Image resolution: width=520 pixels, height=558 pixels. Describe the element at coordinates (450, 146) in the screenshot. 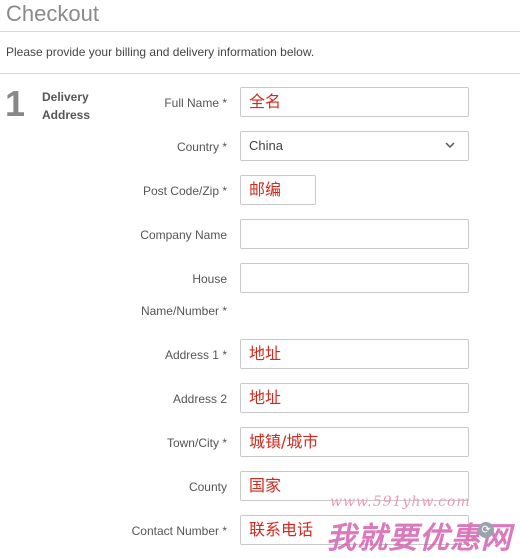

I see `chevron-down-icon` at that location.